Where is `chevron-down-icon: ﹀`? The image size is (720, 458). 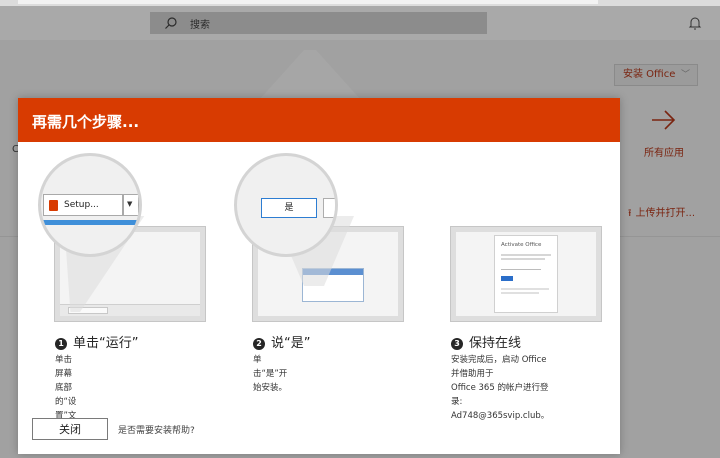 chevron-down-icon: ﹀ is located at coordinates (685, 75).